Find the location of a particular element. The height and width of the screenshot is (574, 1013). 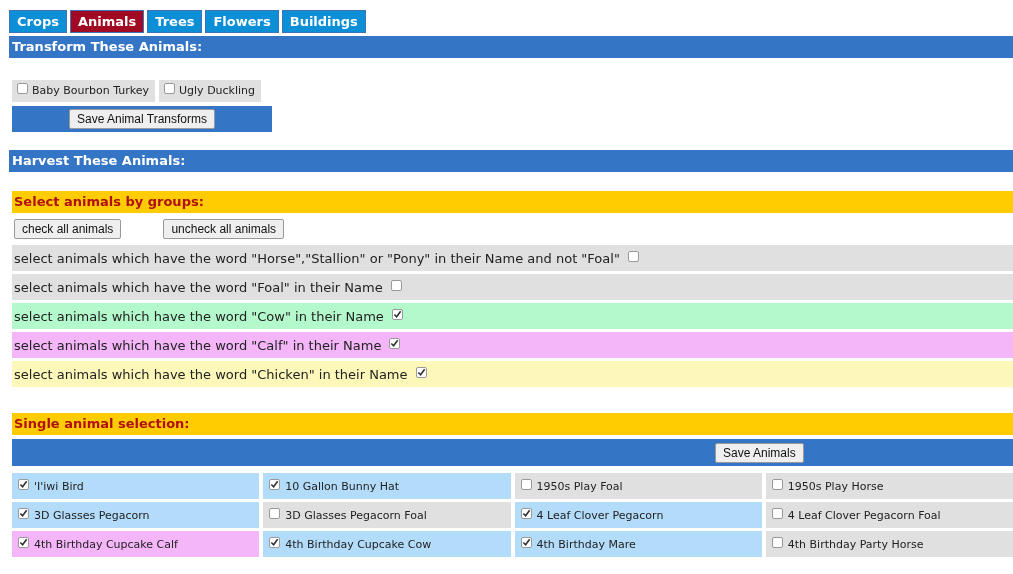

animal-name: 4th Birthday Cupcake Calf is located at coordinates (106, 544).